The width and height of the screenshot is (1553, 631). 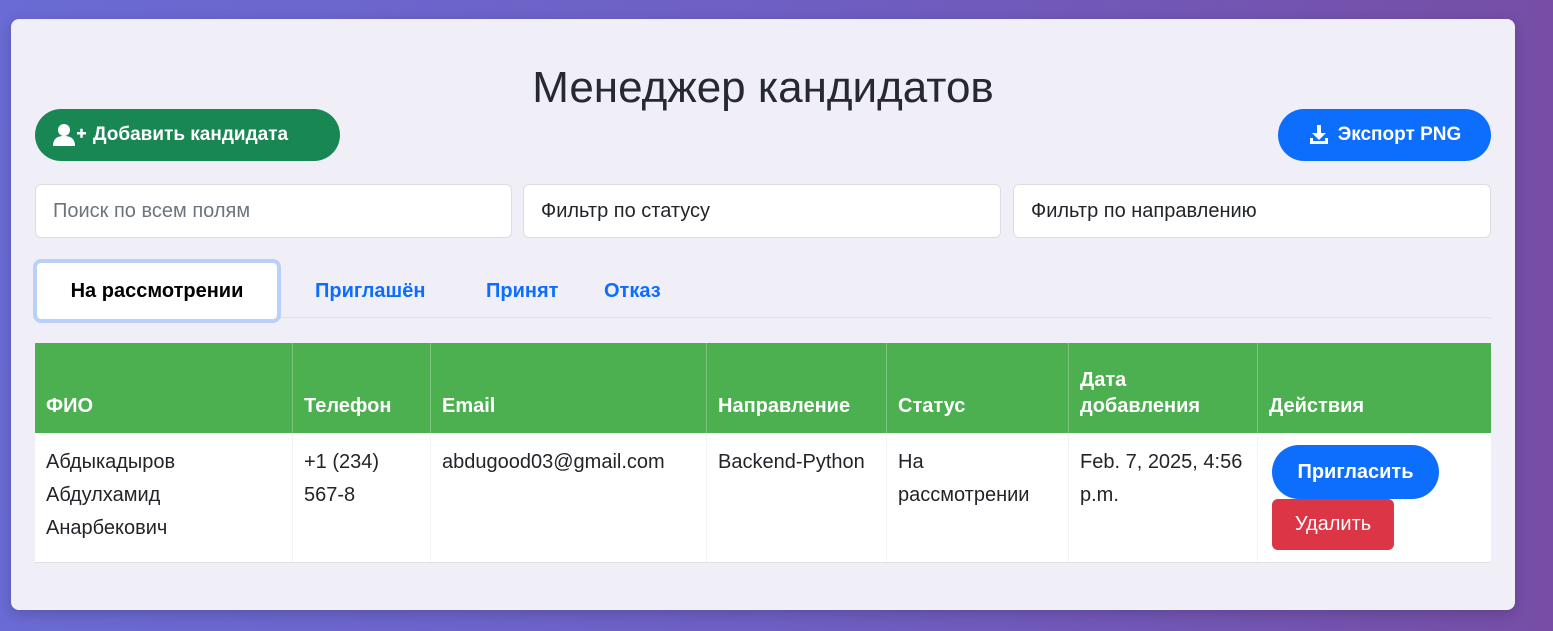 I want to click on column-header-actions: Действия, so click(x=1317, y=406).